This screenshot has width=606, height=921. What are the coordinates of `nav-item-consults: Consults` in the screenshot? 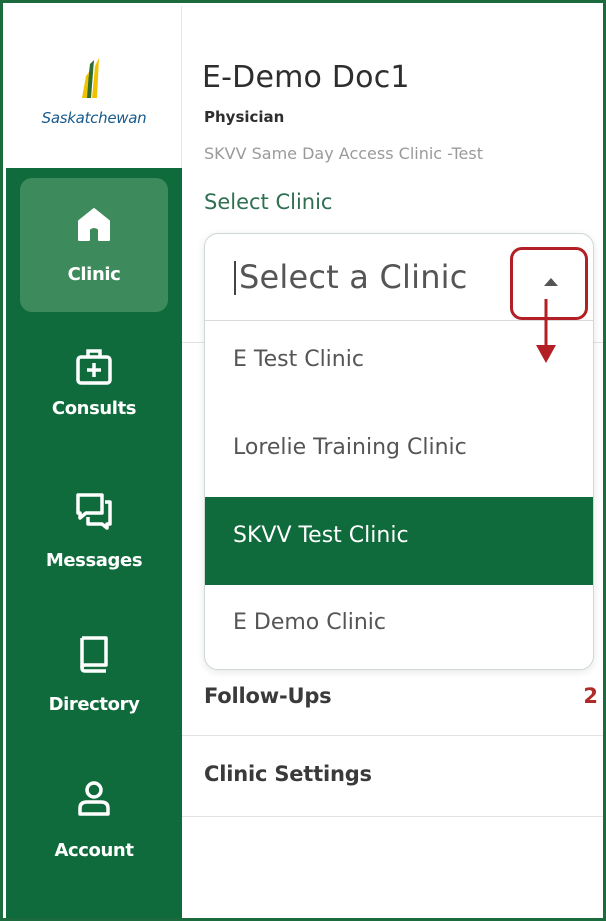 It's located at (94, 387).